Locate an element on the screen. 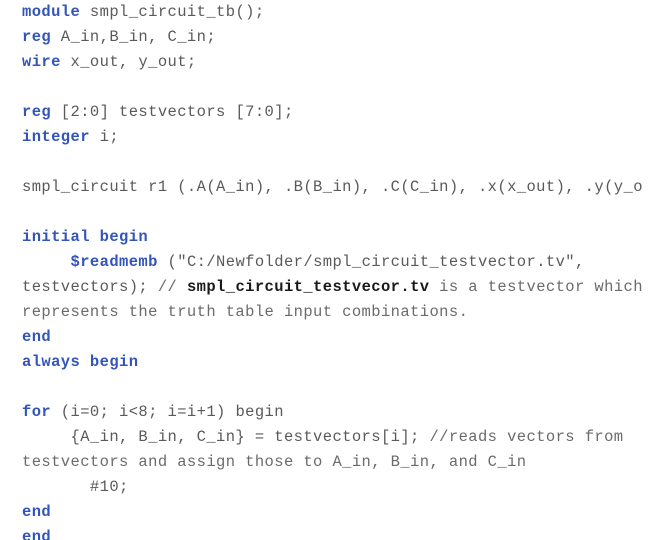 The height and width of the screenshot is (540, 653). code-line: initial begin is located at coordinates (337, 237).